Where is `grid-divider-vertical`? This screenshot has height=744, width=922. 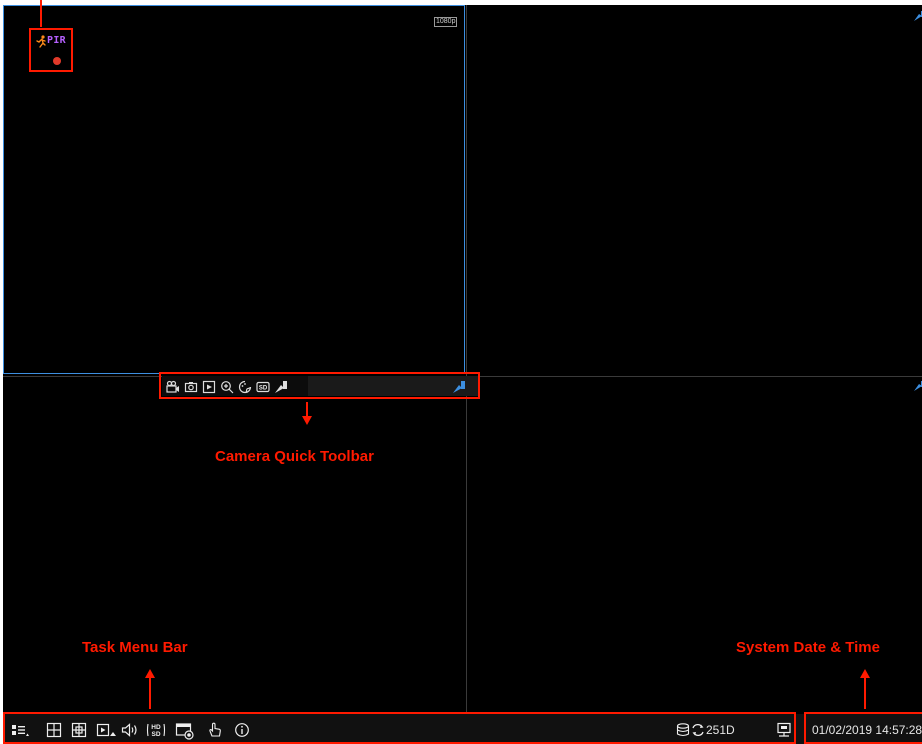
grid-divider-vertical is located at coordinates (466, 359).